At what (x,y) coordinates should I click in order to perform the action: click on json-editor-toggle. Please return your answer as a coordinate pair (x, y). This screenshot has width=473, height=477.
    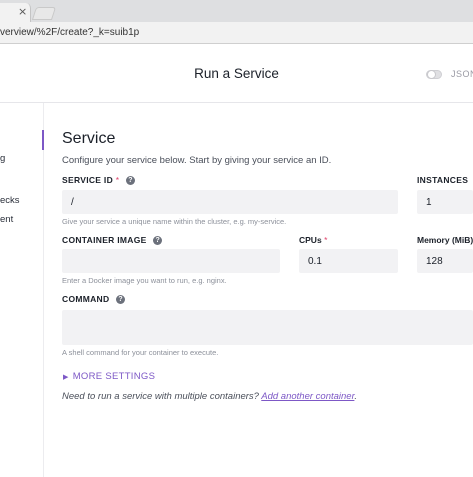
    Looking at the image, I should click on (434, 74).